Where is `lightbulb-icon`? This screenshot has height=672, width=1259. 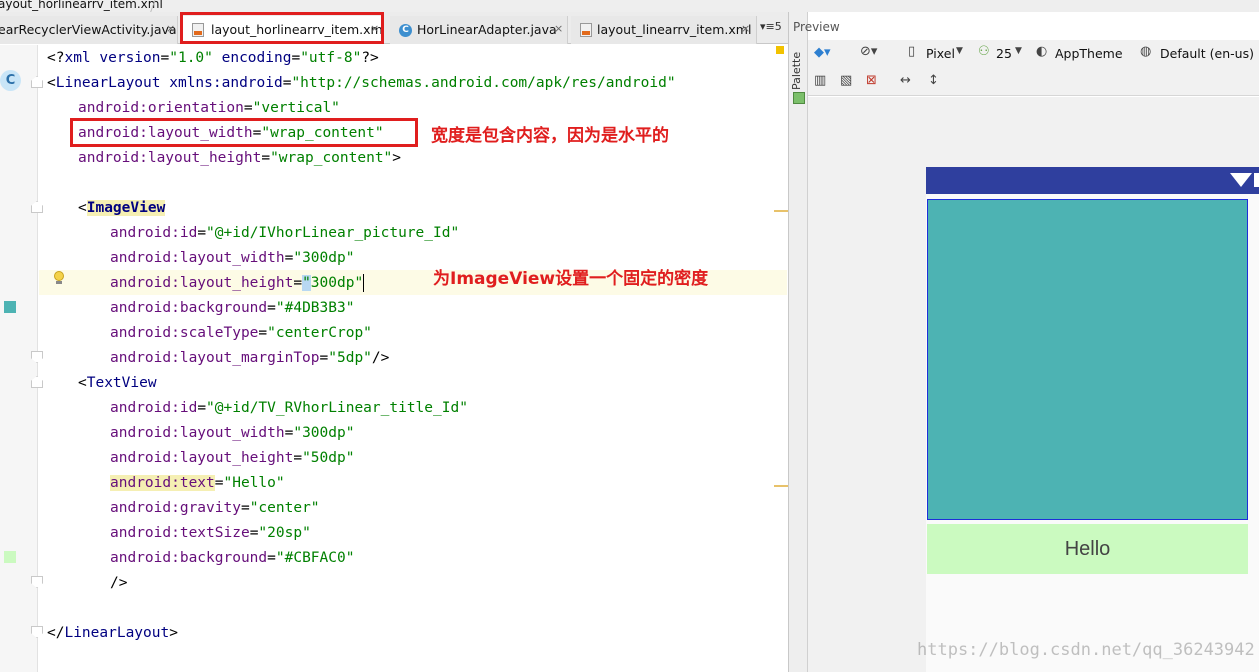
lightbulb-icon is located at coordinates (59, 278).